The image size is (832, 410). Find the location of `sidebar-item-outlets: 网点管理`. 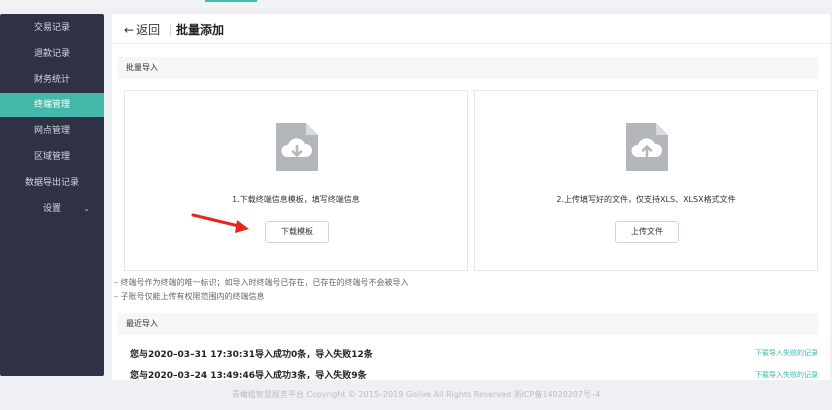

sidebar-item-outlets: 网点管理 is located at coordinates (52, 131).